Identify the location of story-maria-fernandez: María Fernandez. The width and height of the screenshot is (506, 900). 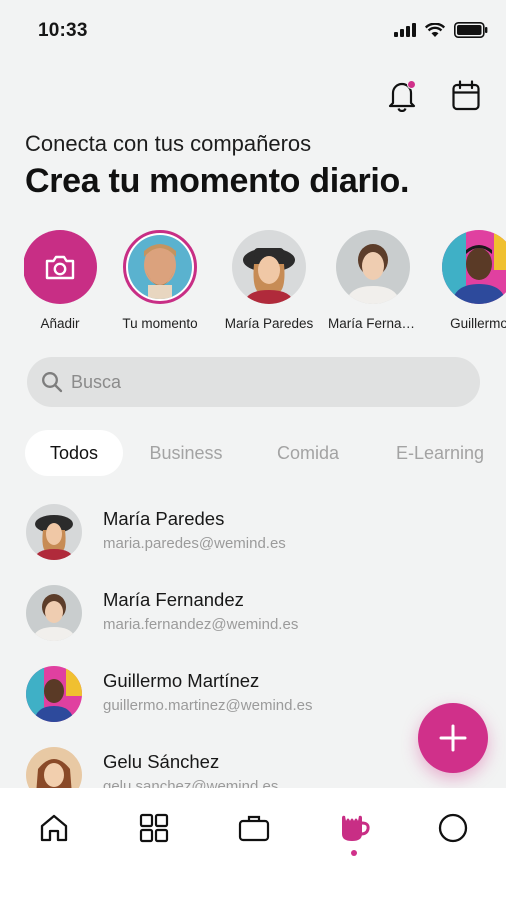
(373, 280).